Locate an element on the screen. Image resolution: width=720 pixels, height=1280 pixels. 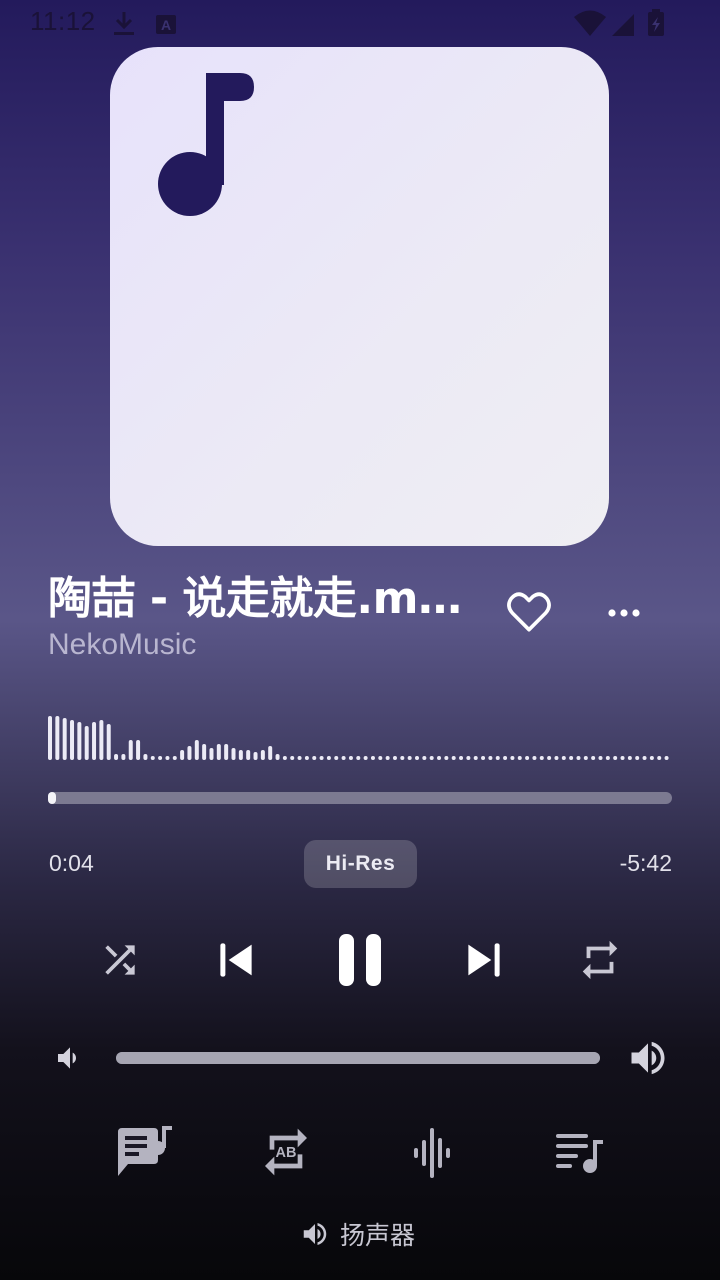
volume-low-icon is located at coordinates (70, 1058).